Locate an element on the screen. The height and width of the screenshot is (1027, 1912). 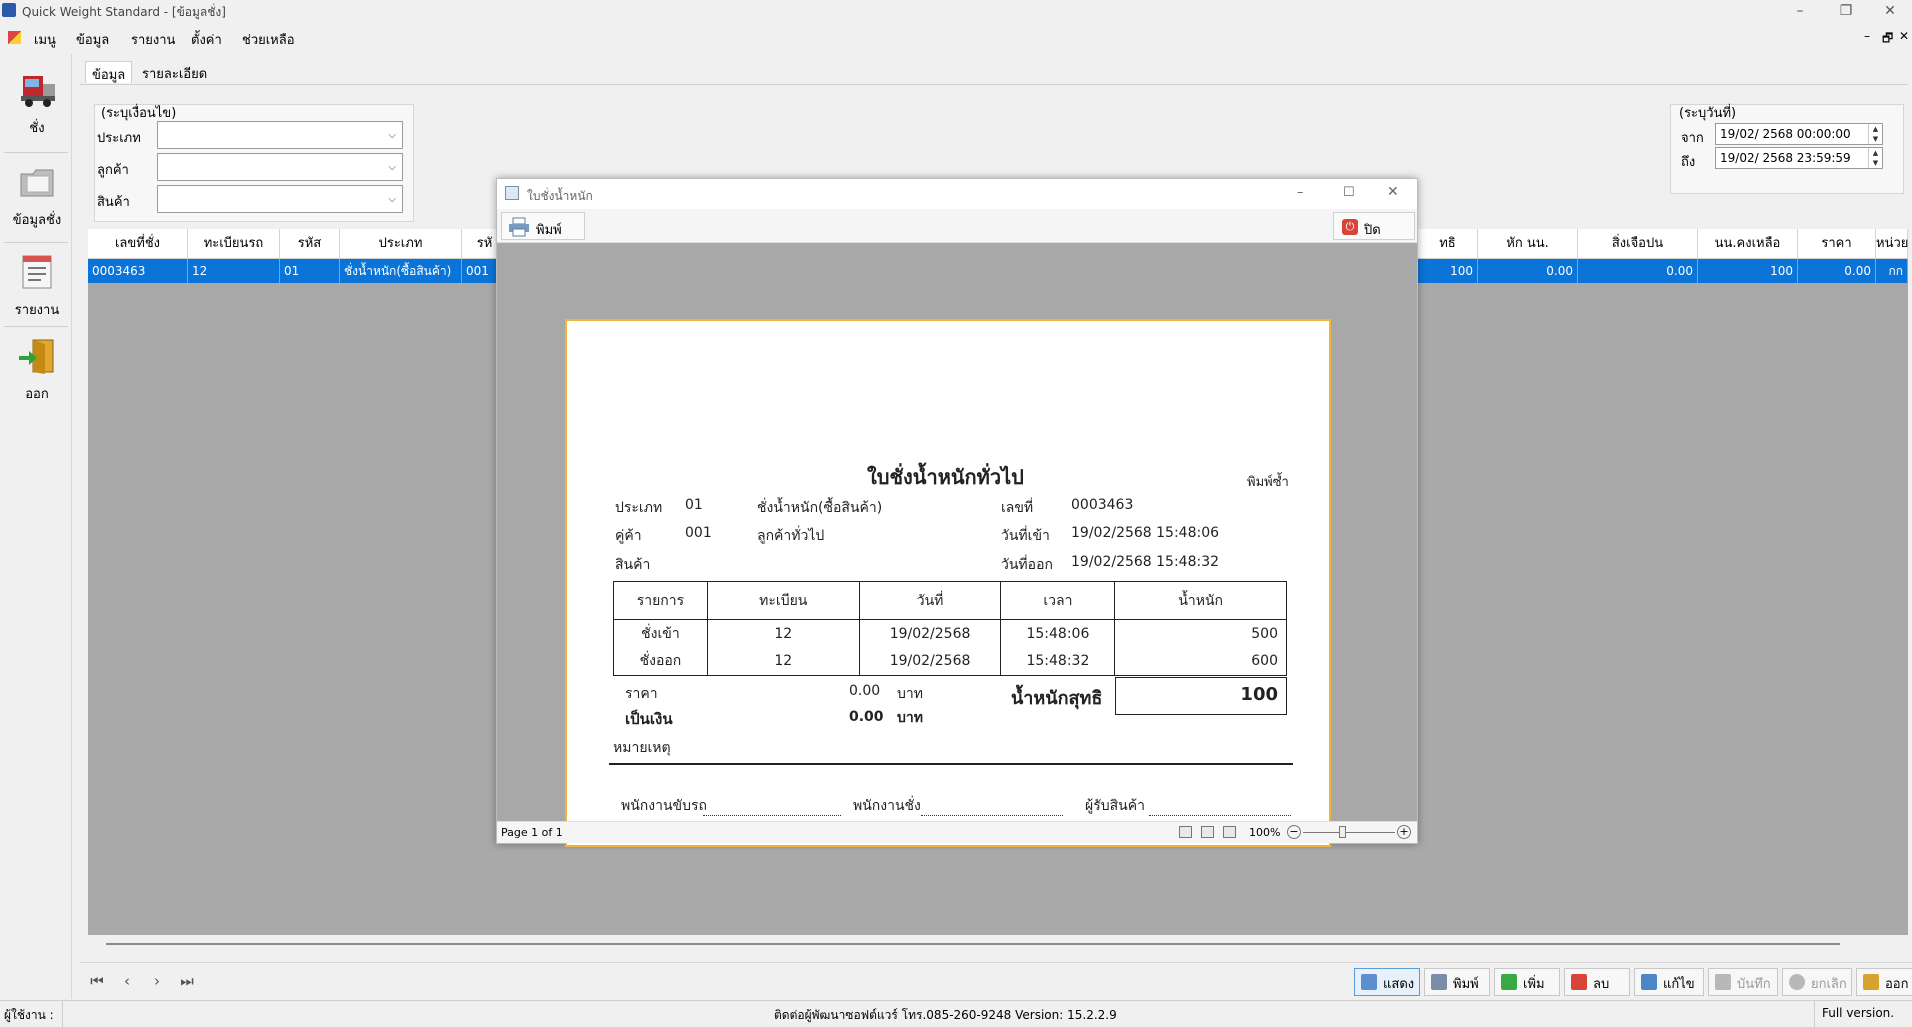
mdi-minimize-button: – is located at coordinates (1867, 36).